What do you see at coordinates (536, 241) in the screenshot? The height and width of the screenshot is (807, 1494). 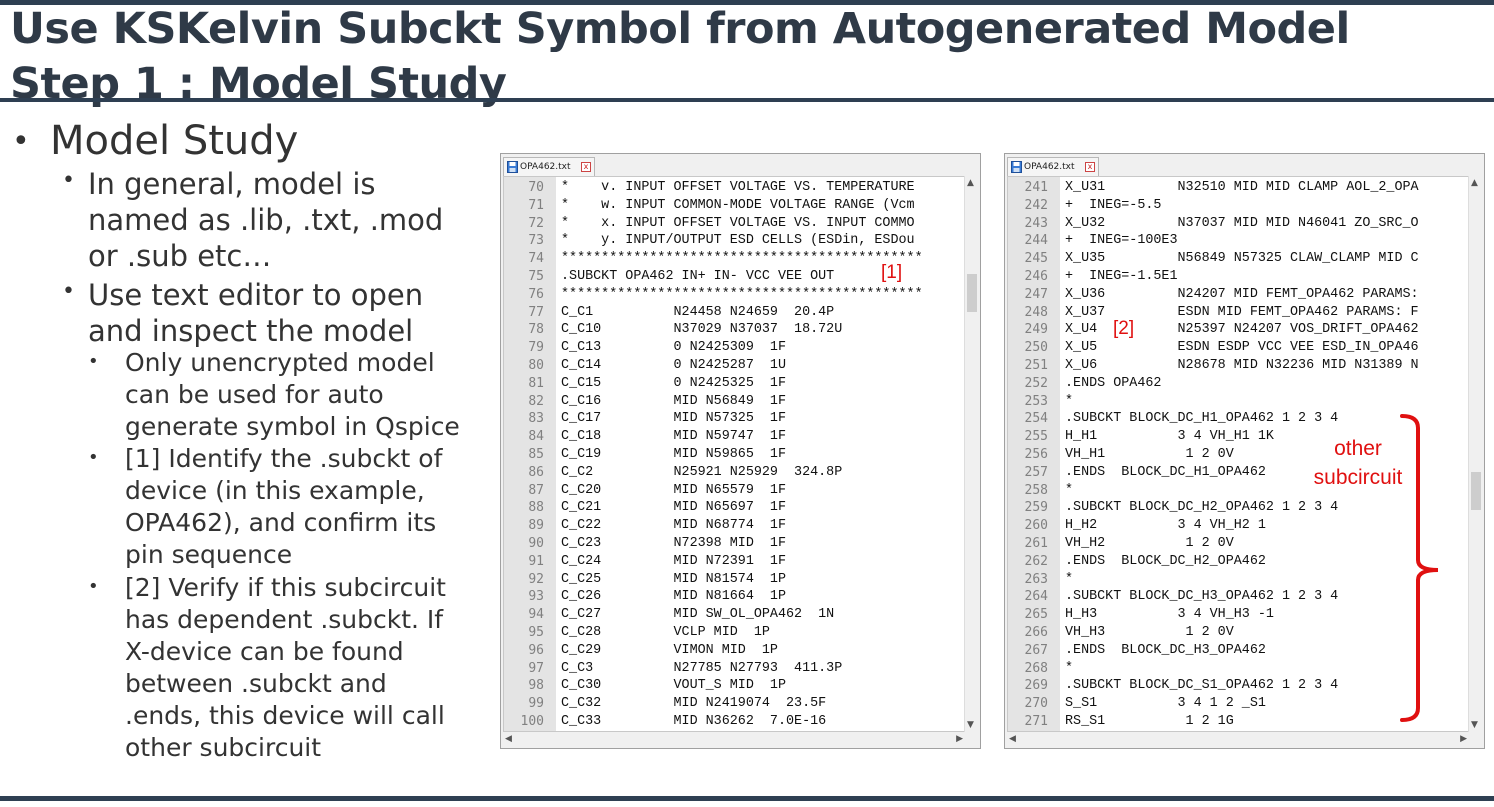 I see `line-number: 73` at bounding box center [536, 241].